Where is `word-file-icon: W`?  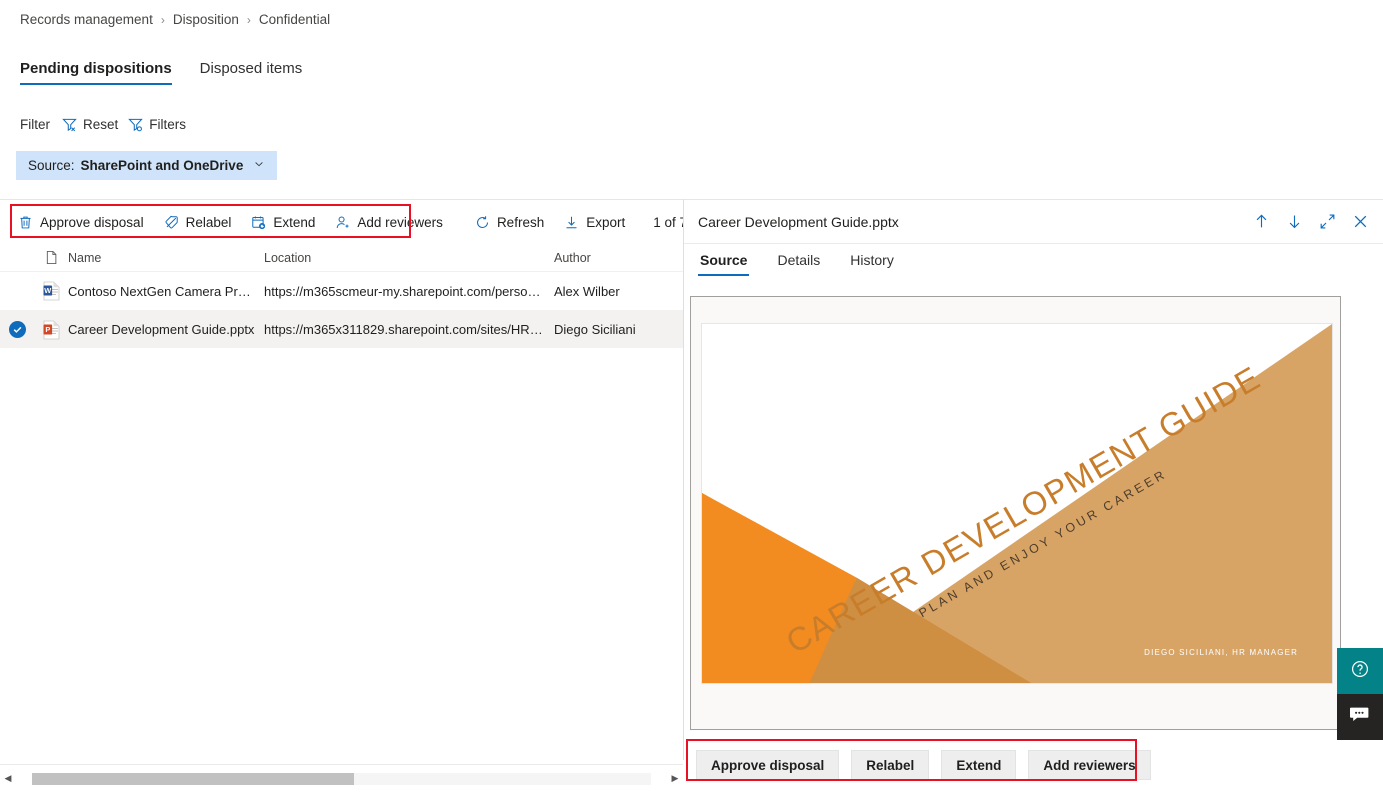
word-file-icon: W is located at coordinates (51, 291).